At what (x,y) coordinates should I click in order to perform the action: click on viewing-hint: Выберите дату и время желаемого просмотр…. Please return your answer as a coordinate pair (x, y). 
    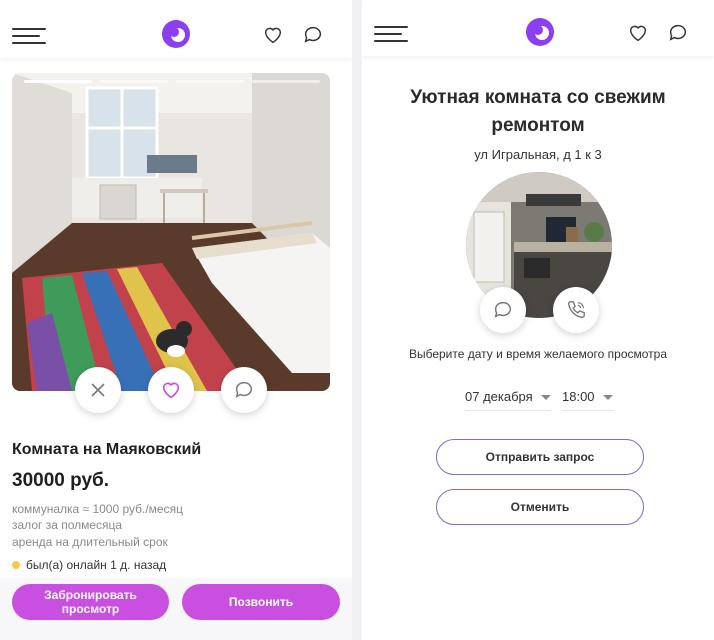
    Looking at the image, I should click on (538, 354).